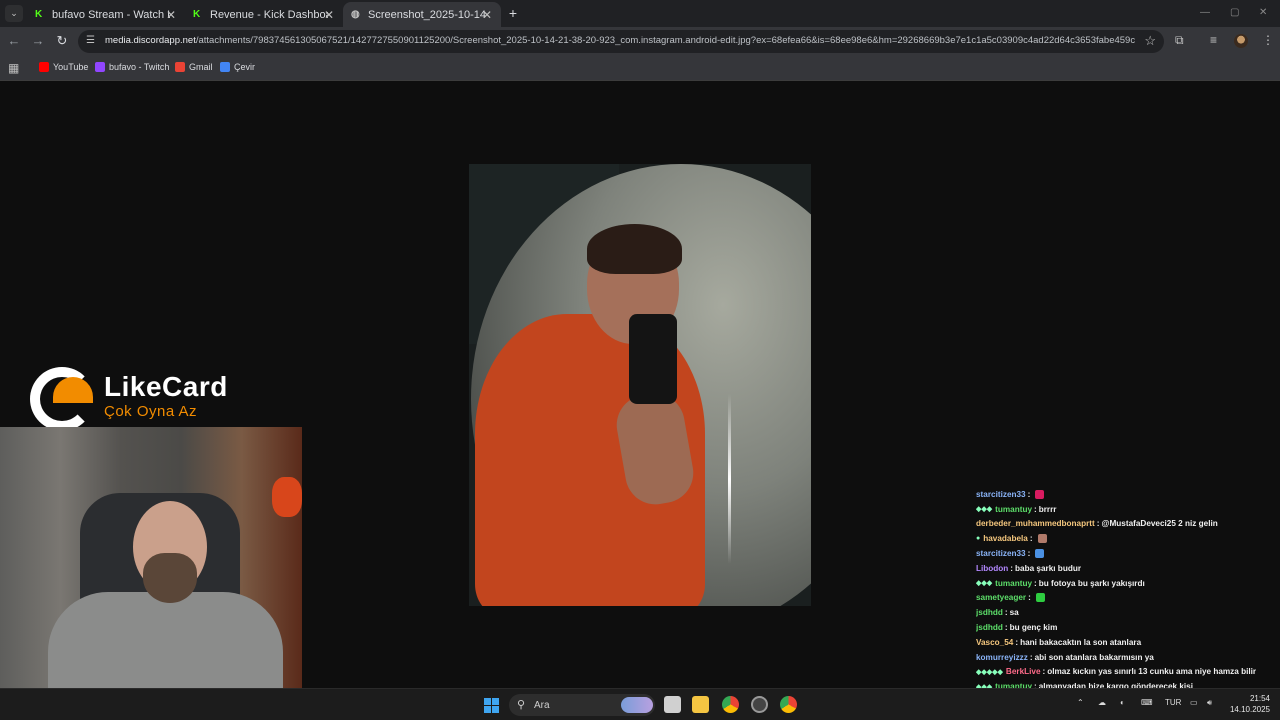 This screenshot has width=1280, height=720. Describe the element at coordinates (44, 67) in the screenshot. I see `youtube-icon` at that location.